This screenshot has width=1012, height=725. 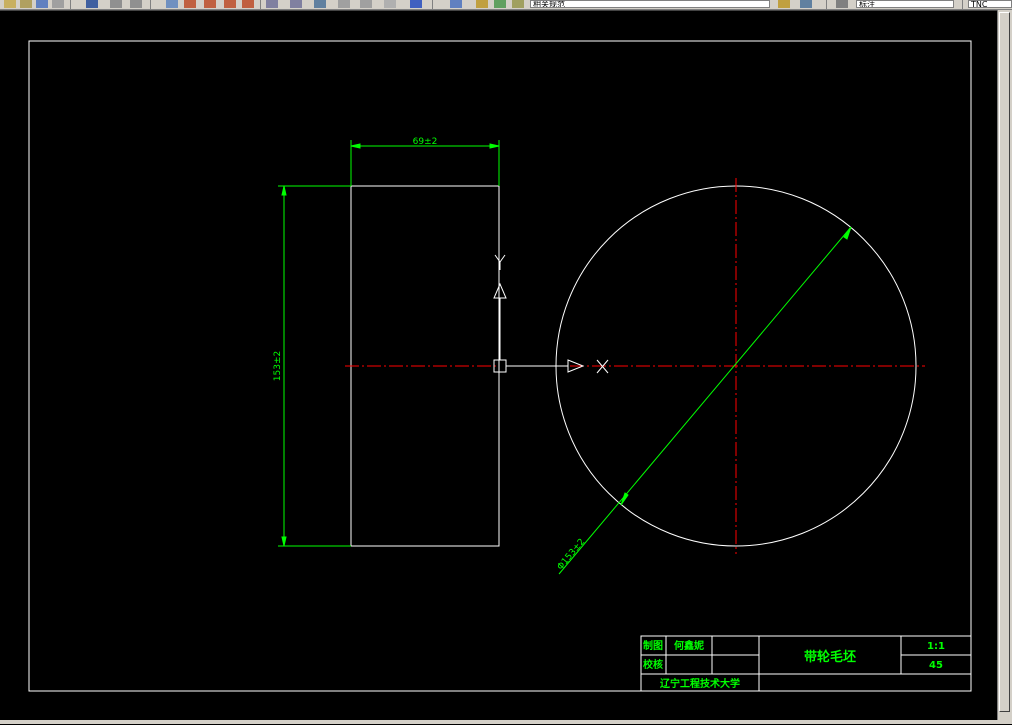 I want to click on width-dimension-text: 69±2, so click(x=425, y=142).